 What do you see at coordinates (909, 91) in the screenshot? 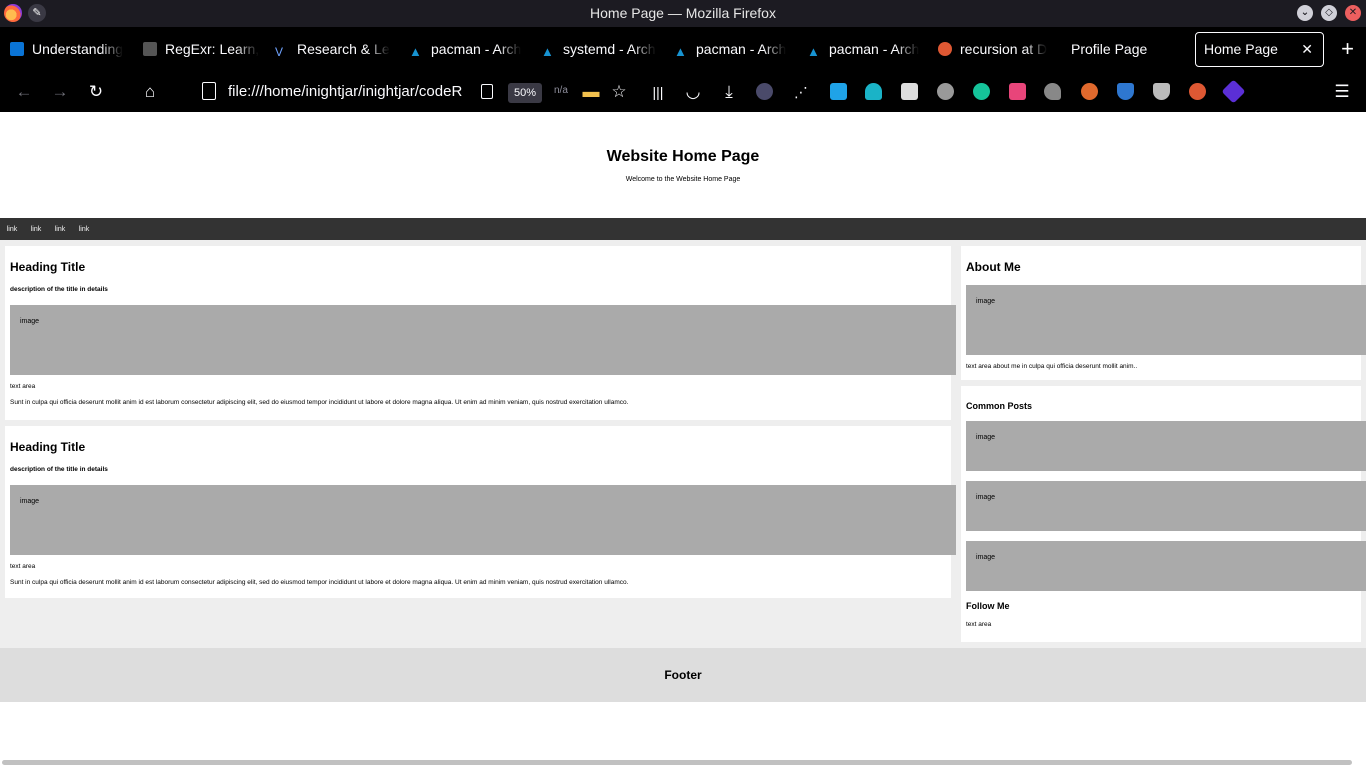
I see `bitwarden-icon` at bounding box center [909, 91].